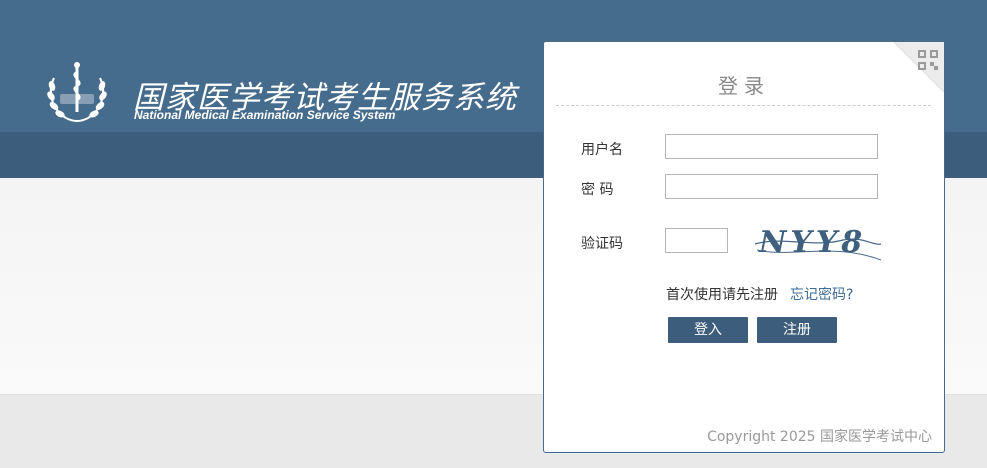 This screenshot has width=987, height=468. What do you see at coordinates (821, 295) in the screenshot?
I see `forgot-password-link: 忘记密码?` at bounding box center [821, 295].